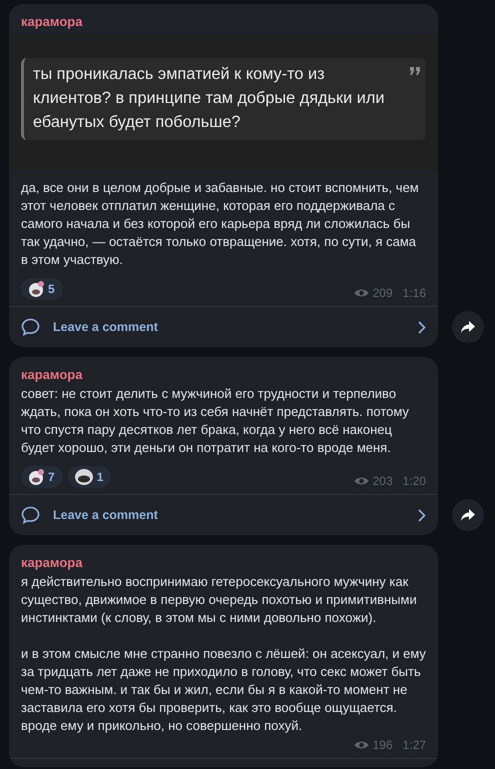 This screenshot has height=769, width=495. I want to click on message-time: 1:20, so click(414, 481).